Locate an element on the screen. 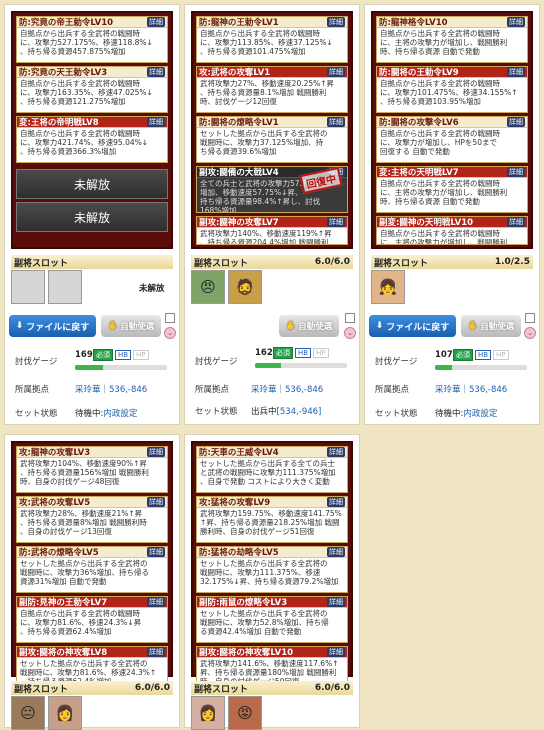 The height and width of the screenshot is (730, 544). status-label: セット状態 is located at coordinates (216, 412).